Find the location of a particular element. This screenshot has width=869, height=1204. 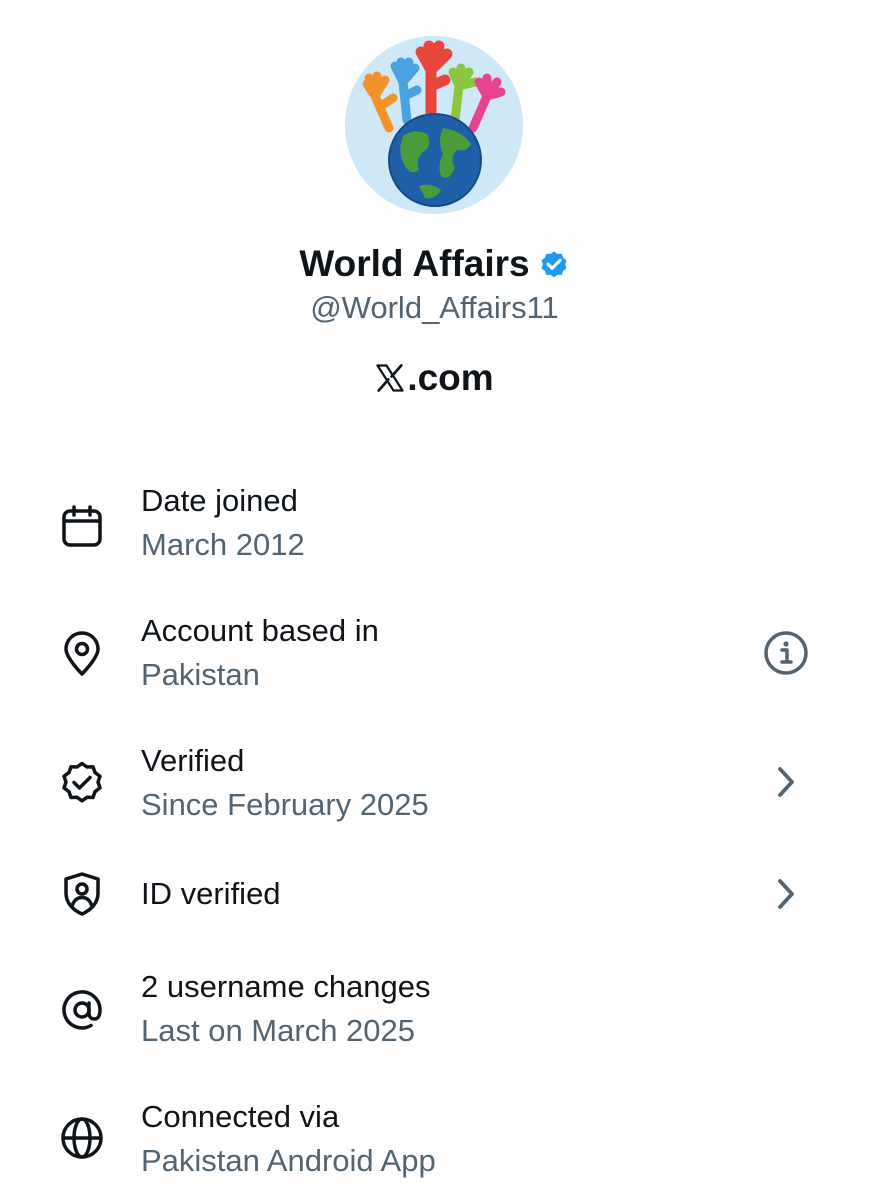

row-title: Connected via is located at coordinates (240, 1116).